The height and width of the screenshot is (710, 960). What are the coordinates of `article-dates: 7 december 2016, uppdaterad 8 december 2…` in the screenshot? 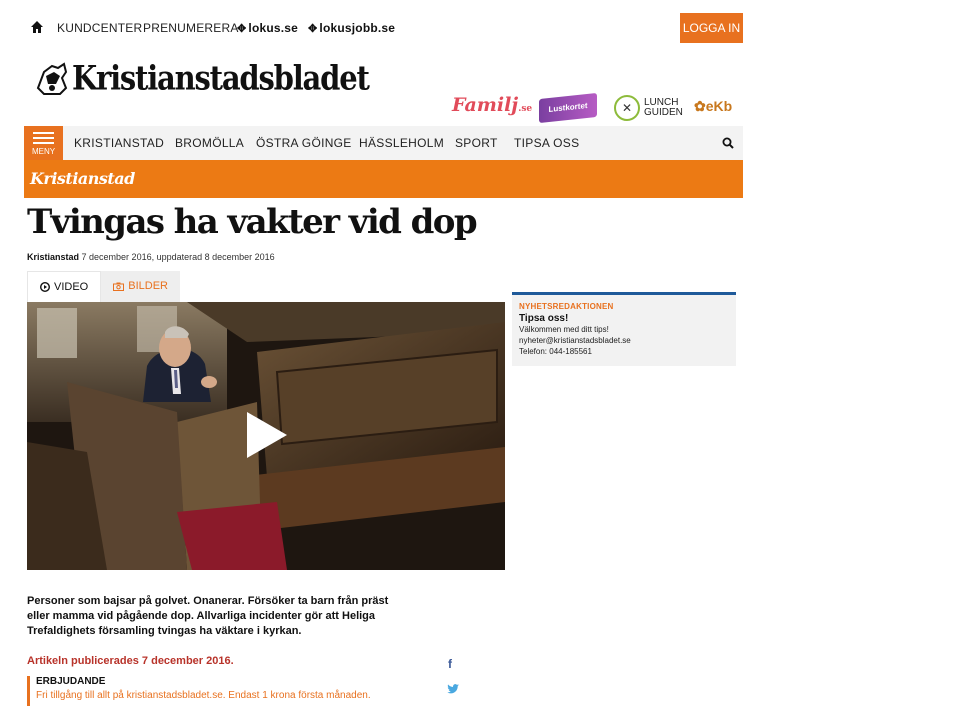 It's located at (178, 257).